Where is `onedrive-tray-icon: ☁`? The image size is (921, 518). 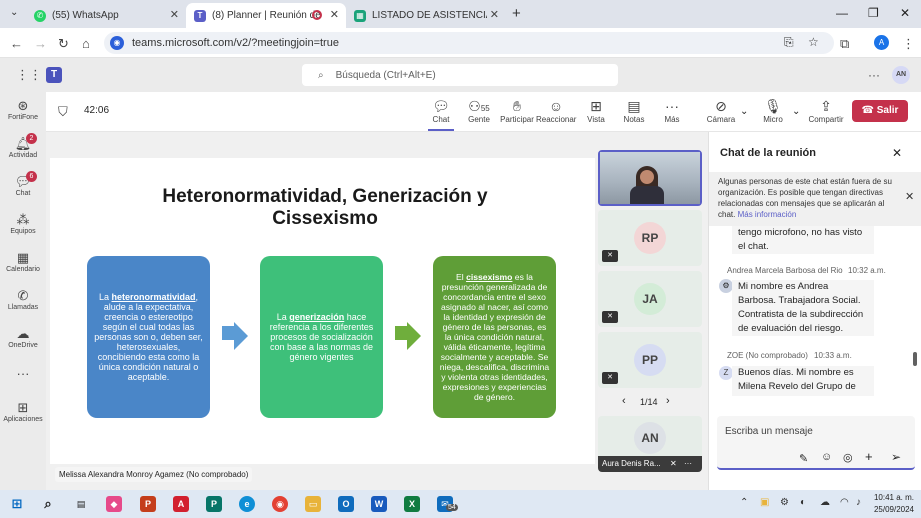
onedrive-tray-icon: ☁ is located at coordinates (825, 502).